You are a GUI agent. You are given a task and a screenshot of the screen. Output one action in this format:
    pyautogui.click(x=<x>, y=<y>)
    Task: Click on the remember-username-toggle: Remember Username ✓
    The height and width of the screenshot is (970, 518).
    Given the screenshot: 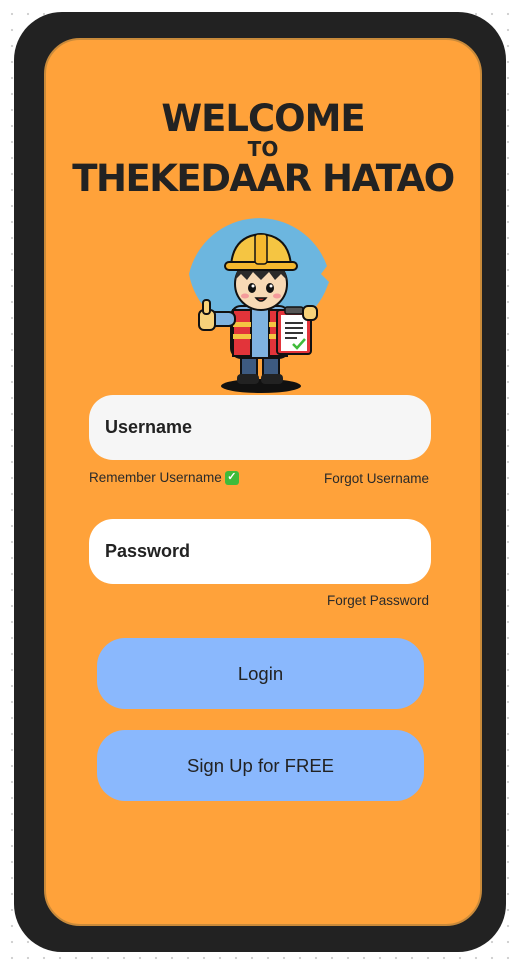 What is the action you would take?
    pyautogui.click(x=164, y=477)
    